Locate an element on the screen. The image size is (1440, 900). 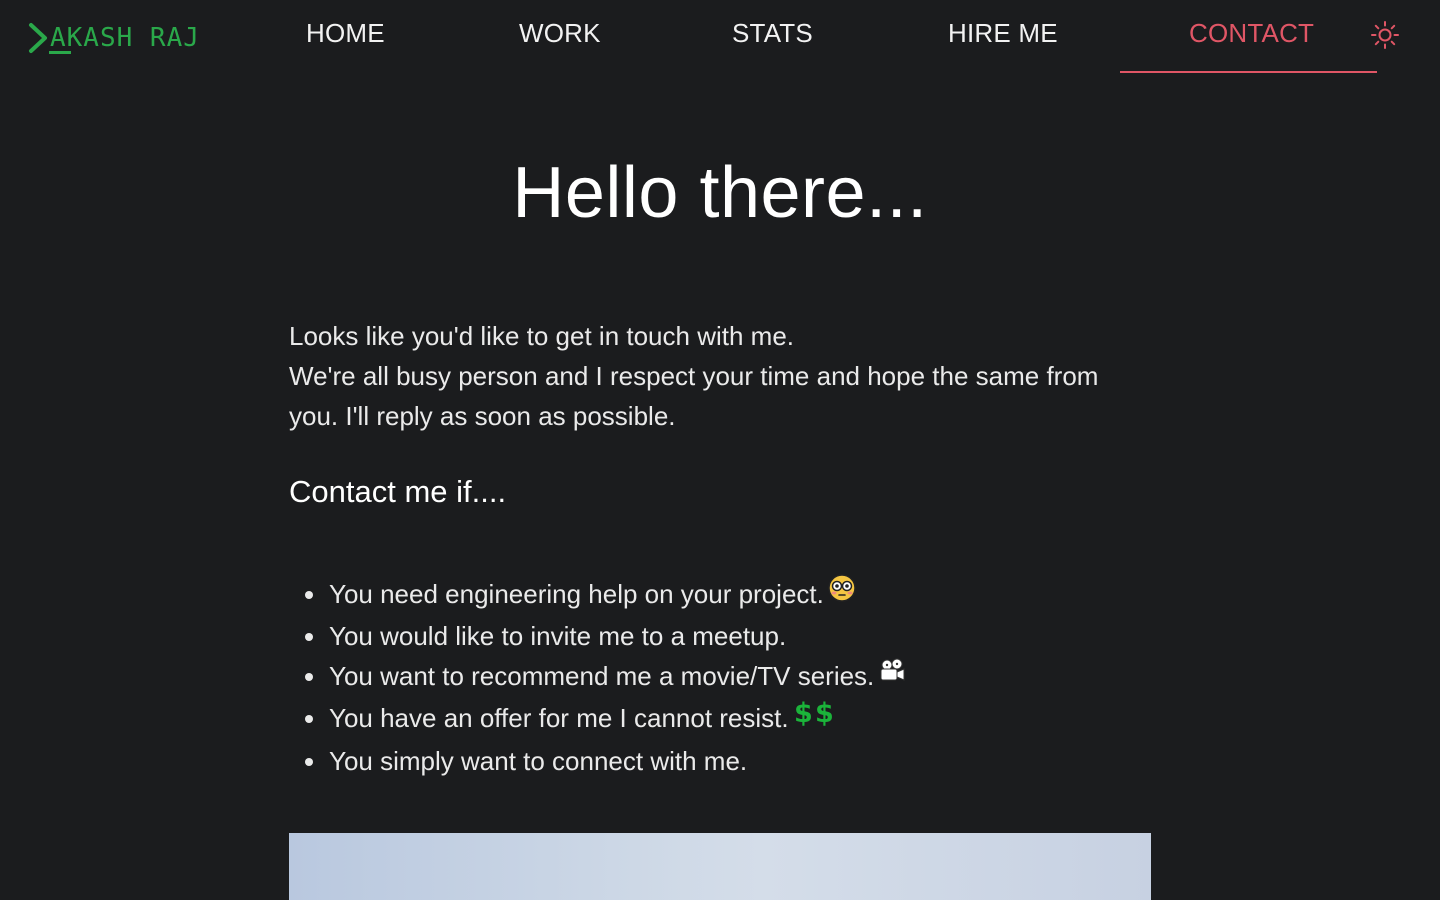
nav-stats: STATS is located at coordinates (772, 33).